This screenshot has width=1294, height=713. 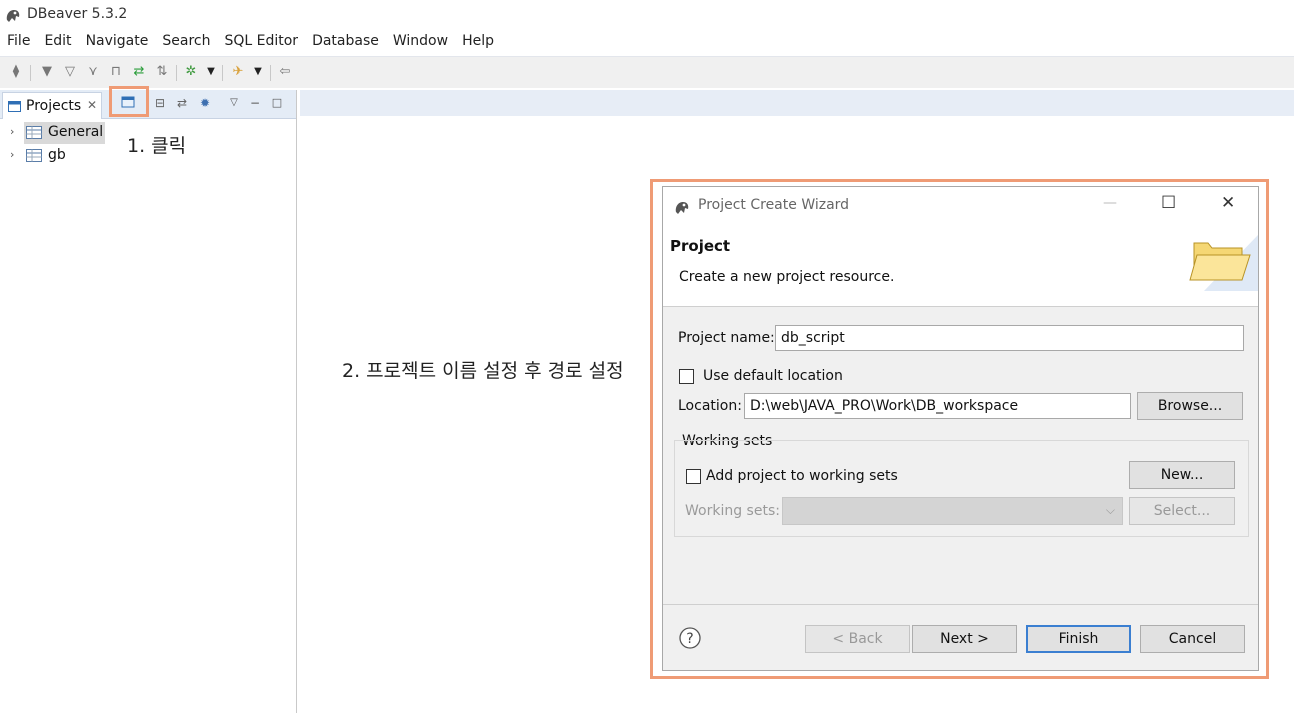 I want to click on menu-database: Database, so click(x=345, y=42).